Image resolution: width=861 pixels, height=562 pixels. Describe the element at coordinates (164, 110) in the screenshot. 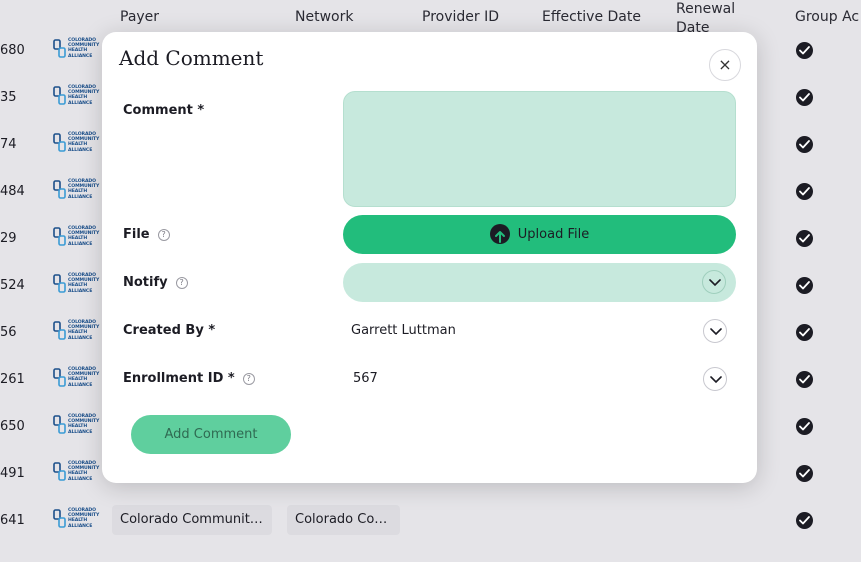

I see `comment-label: Comment *` at that location.